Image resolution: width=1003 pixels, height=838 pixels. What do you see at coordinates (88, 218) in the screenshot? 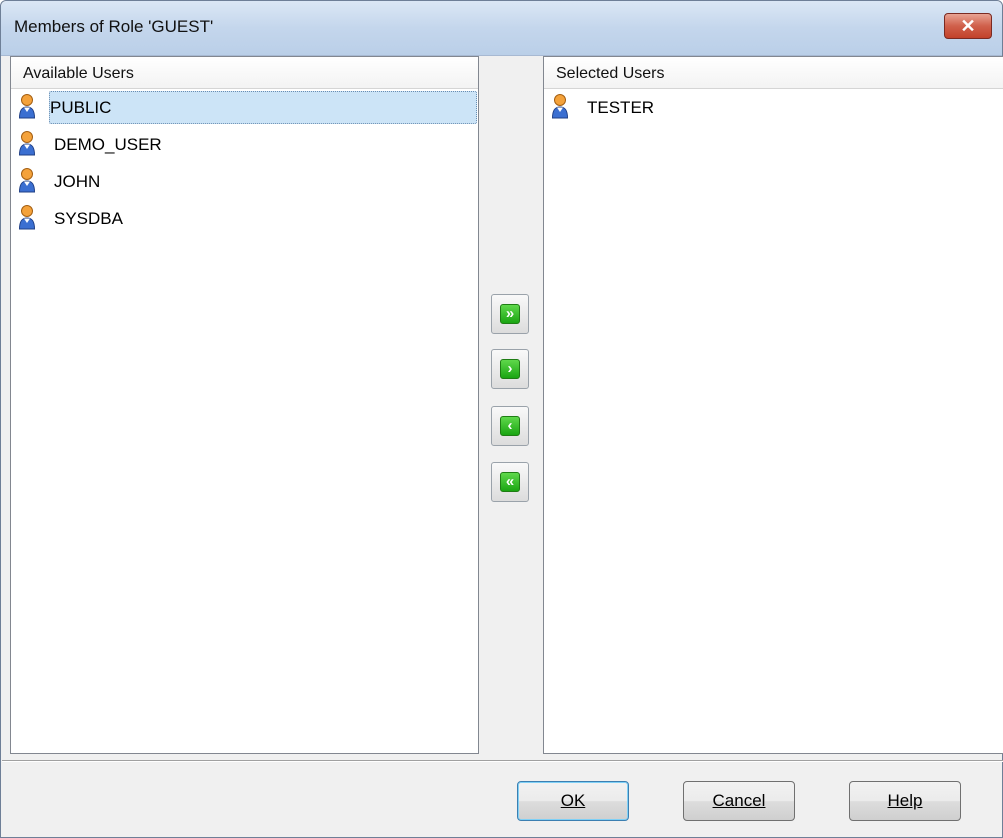
I see `user-label: SYSDBA` at bounding box center [88, 218].